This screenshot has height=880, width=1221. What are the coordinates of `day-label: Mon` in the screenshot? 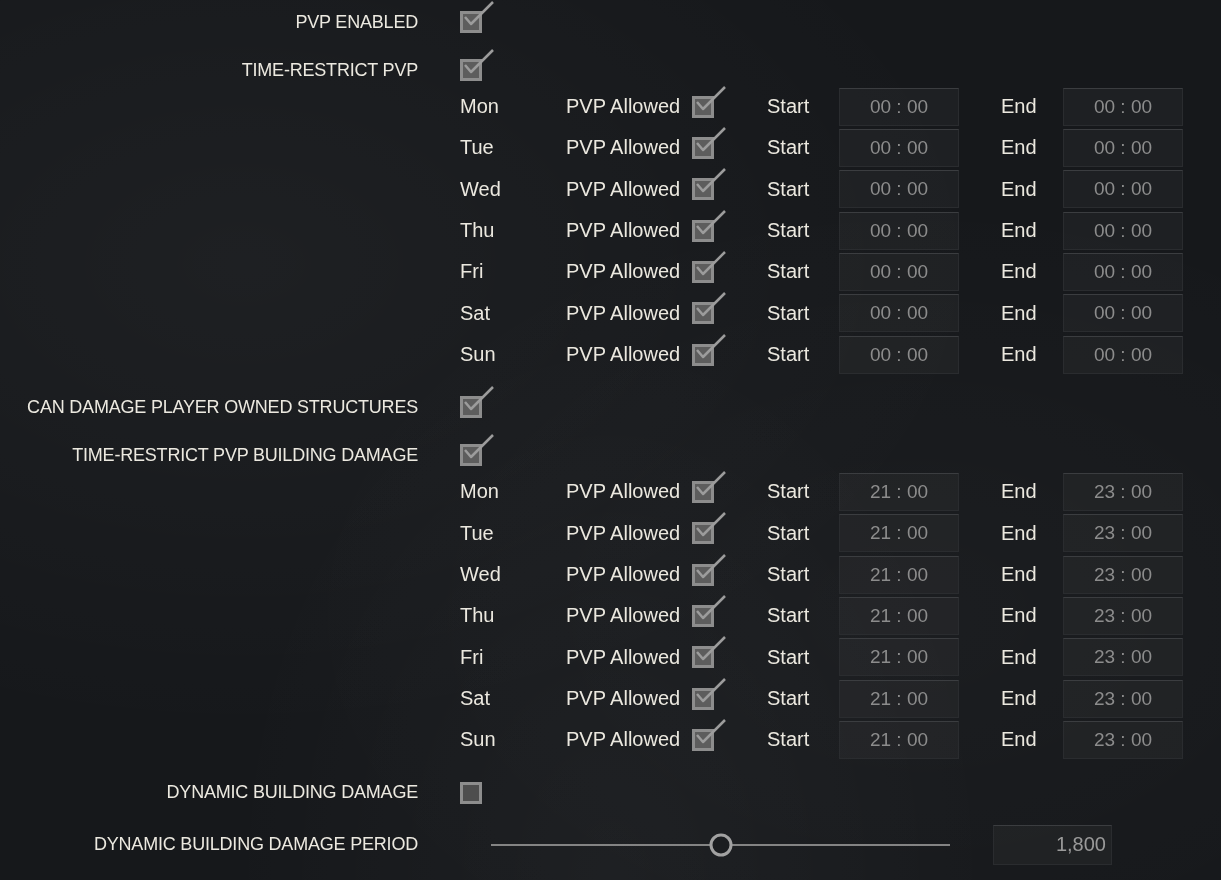 It's located at (479, 492).